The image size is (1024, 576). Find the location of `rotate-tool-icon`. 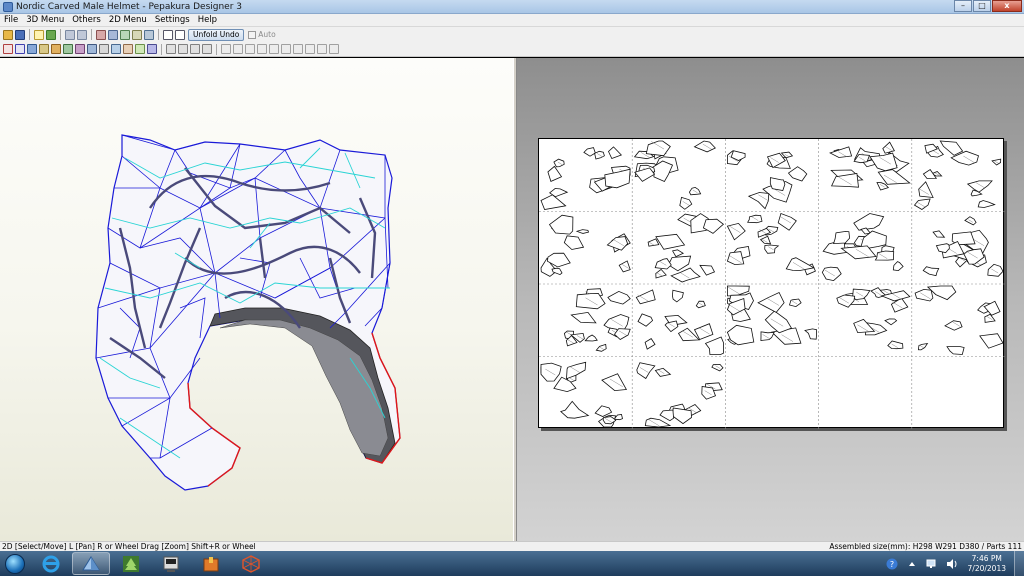

rotate-tool-icon is located at coordinates (32, 49).